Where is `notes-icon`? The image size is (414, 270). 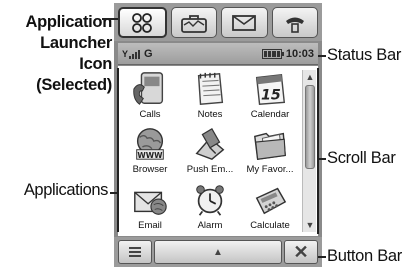 notes-icon is located at coordinates (210, 88).